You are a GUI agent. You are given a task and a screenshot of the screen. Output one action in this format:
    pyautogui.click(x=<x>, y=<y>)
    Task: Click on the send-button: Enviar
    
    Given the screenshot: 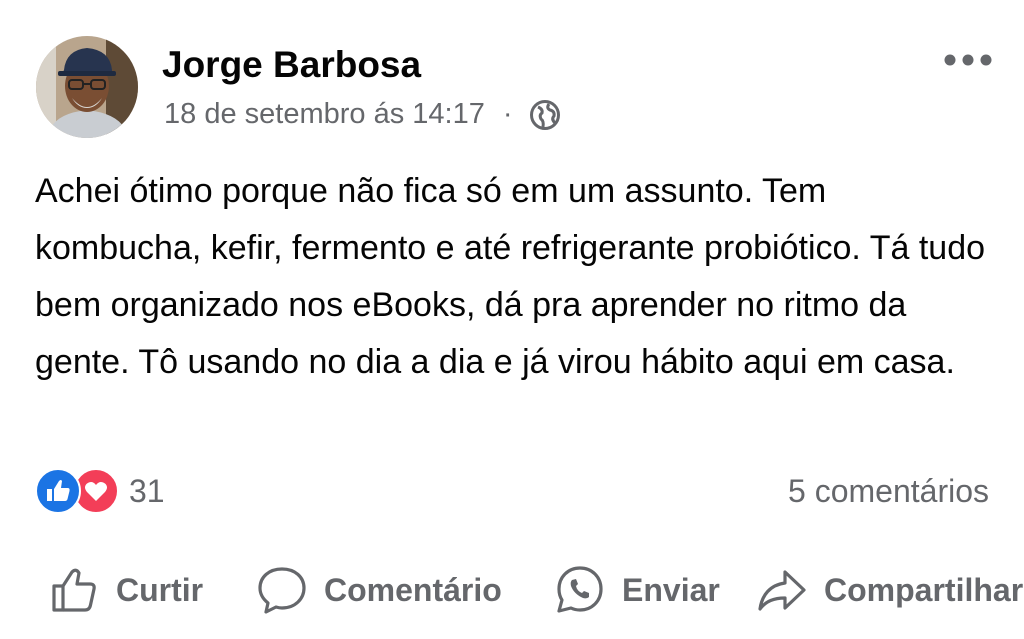 What is the action you would take?
    pyautogui.click(x=637, y=590)
    